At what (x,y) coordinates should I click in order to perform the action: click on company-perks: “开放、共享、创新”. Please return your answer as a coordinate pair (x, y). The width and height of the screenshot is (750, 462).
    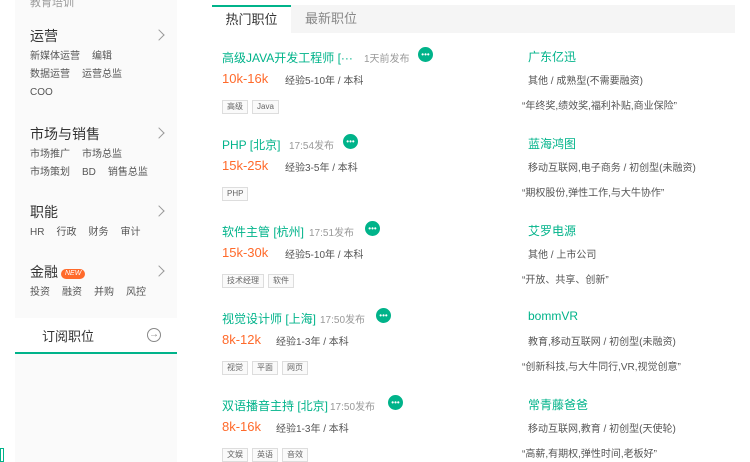
    Looking at the image, I should click on (565, 280).